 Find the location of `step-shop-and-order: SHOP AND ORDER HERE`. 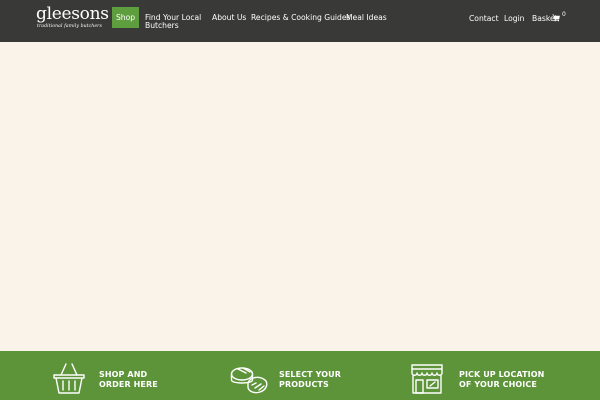

step-shop-and-order: SHOP AND ORDER HERE is located at coordinates (112, 381).